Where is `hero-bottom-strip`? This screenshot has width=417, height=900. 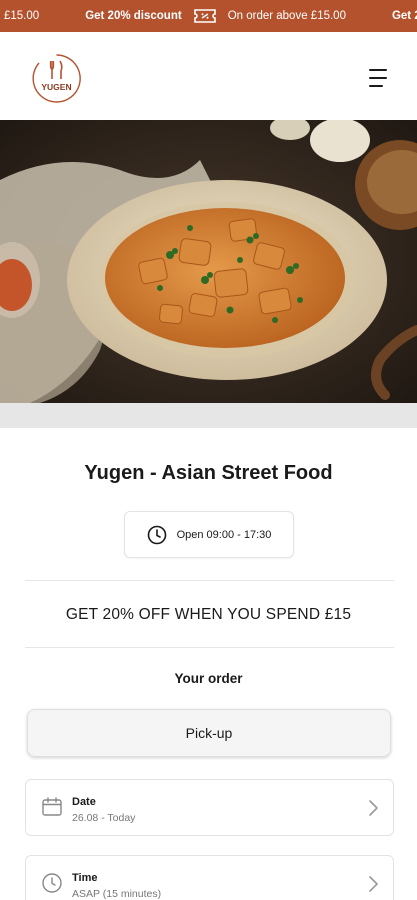 hero-bottom-strip is located at coordinates (208, 415).